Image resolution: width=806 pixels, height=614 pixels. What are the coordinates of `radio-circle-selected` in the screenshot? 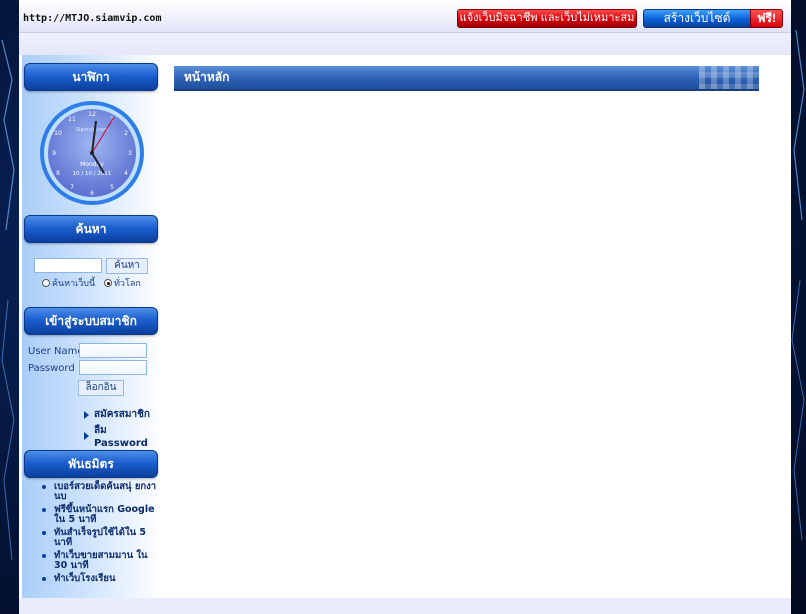 It's located at (108, 283).